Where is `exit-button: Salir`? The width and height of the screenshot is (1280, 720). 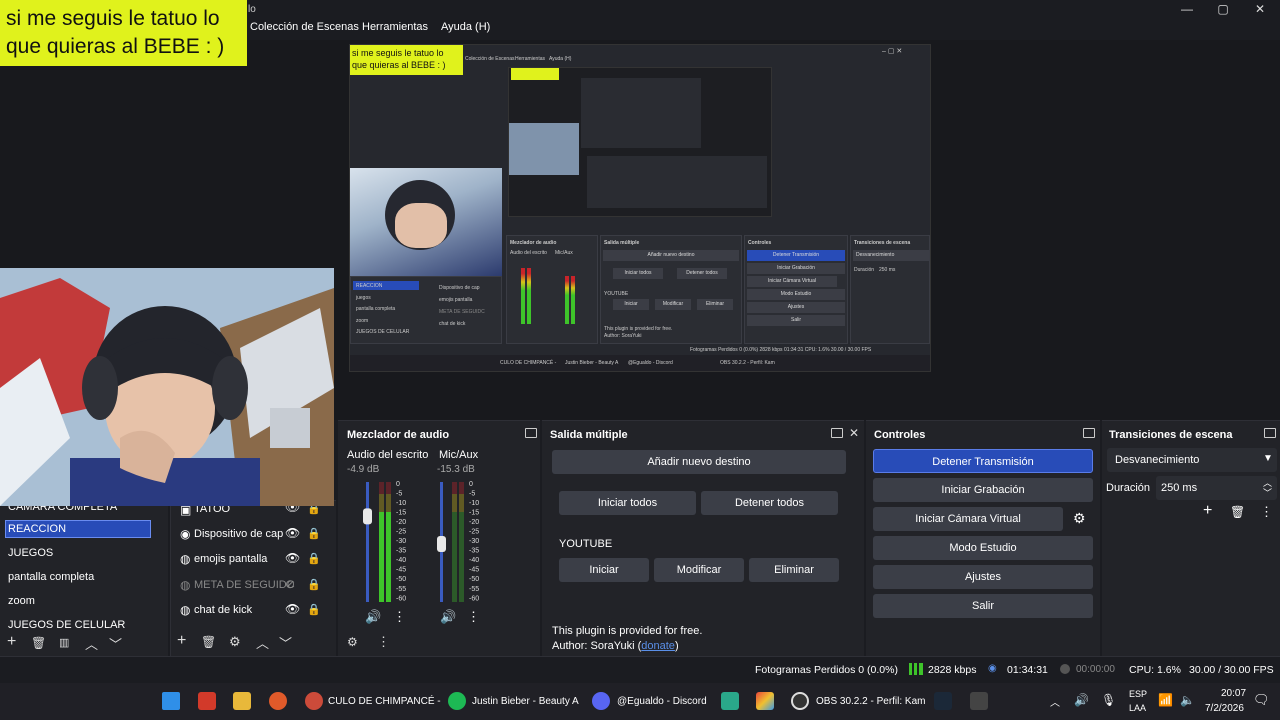 exit-button: Salir is located at coordinates (983, 606).